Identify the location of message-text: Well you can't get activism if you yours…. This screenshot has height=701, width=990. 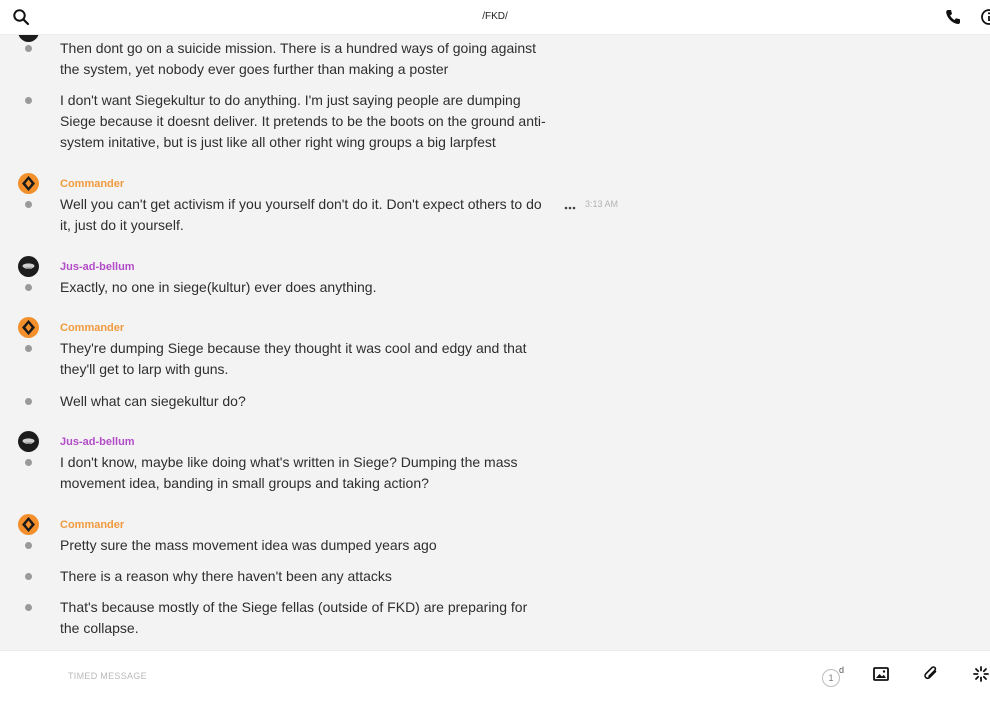
(301, 214).